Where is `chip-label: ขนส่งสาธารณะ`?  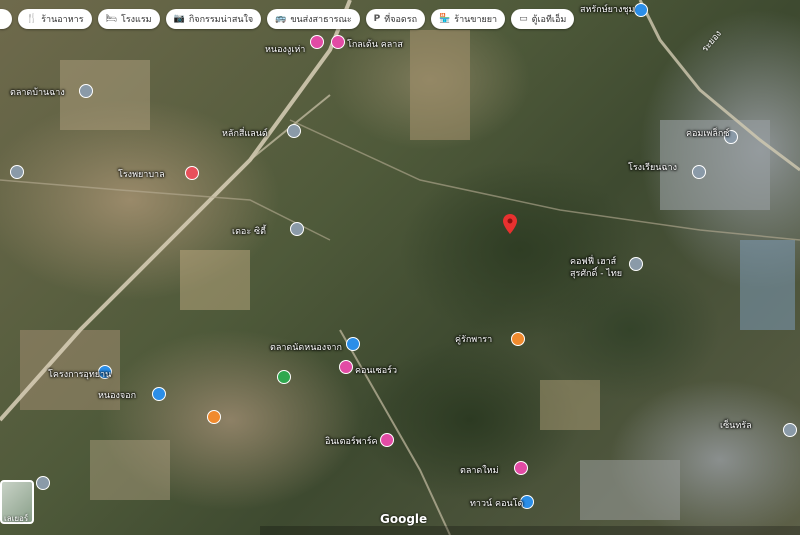
chip-label: ขนส่งสาธารณะ is located at coordinates (321, 20).